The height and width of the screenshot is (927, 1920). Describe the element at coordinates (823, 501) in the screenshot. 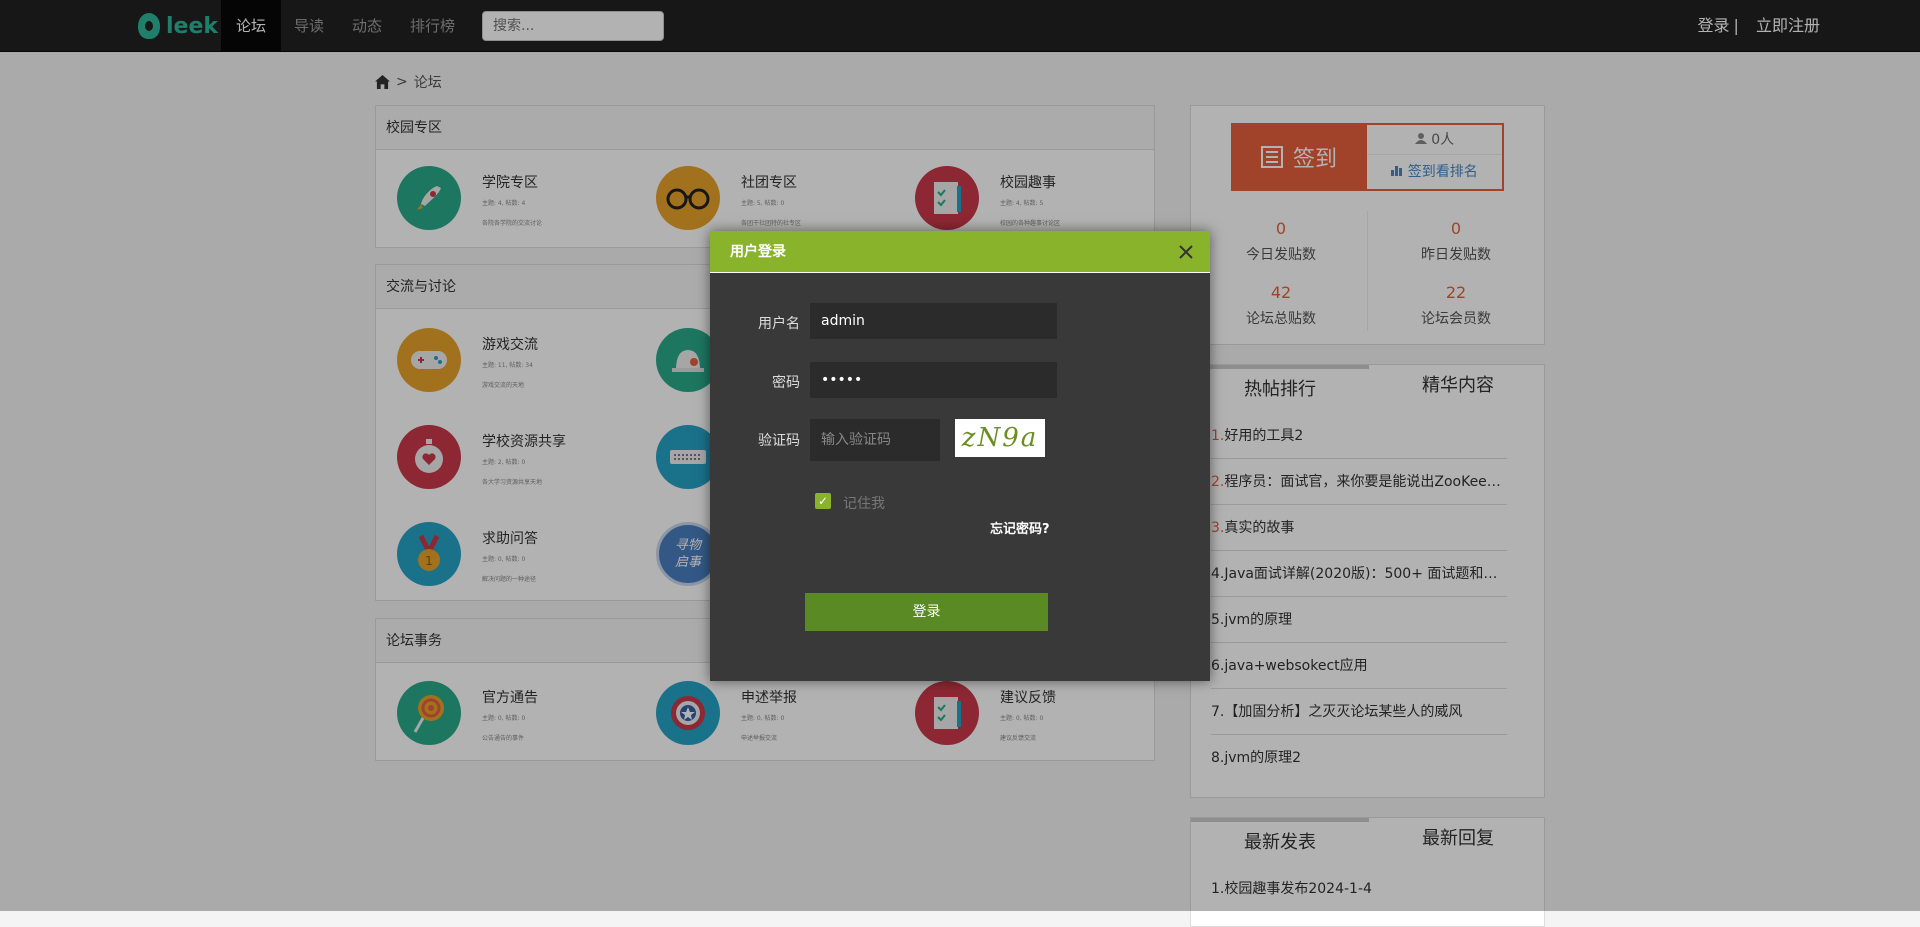

I see `remember-checkbox: ✓` at that location.